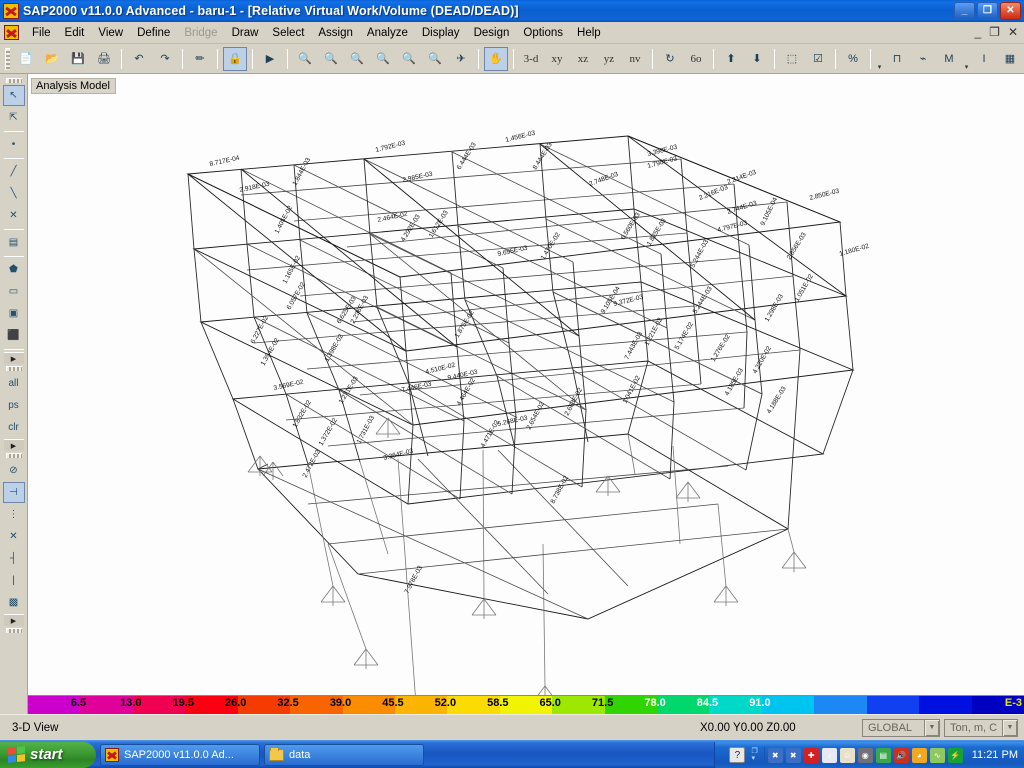 This screenshot has height=768, width=1024. What do you see at coordinates (13, 95) in the screenshot?
I see `pointer-select-icon: ↖` at bounding box center [13, 95].